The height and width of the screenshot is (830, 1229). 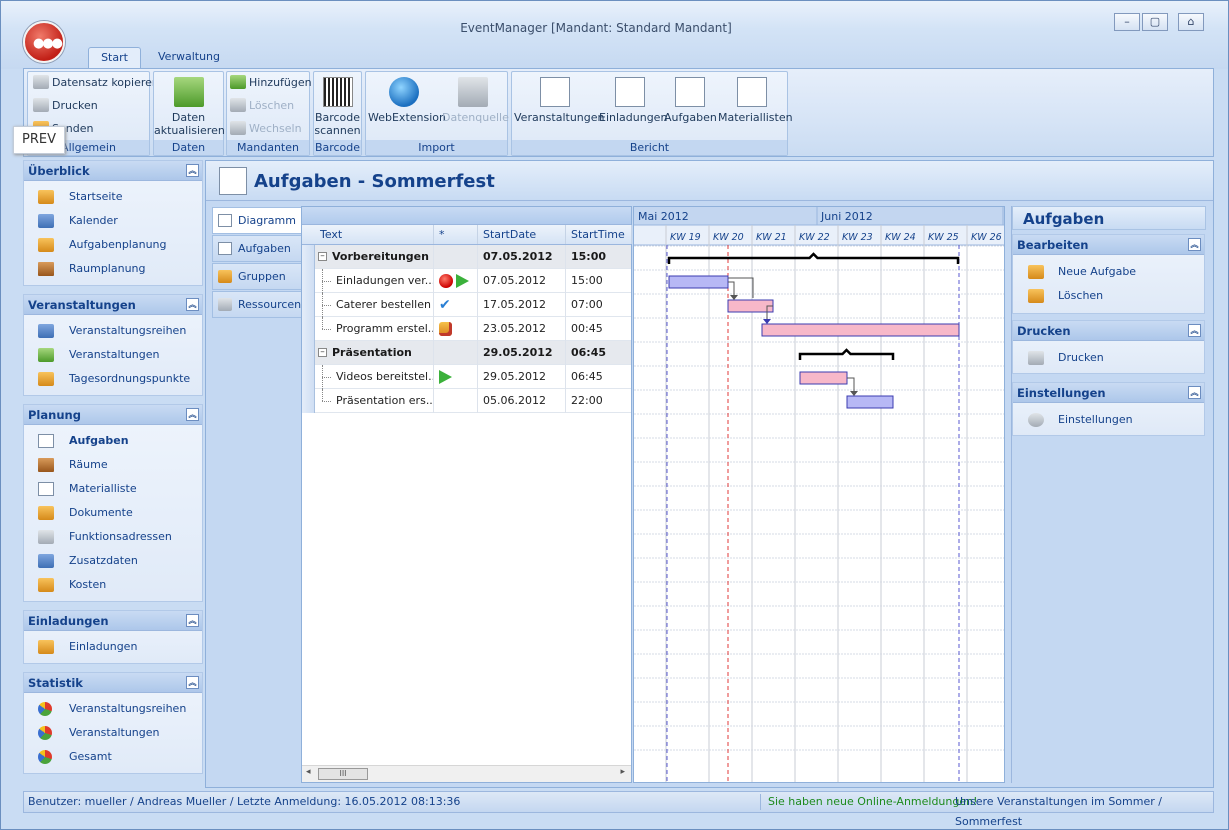 What do you see at coordinates (599, 234) in the screenshot?
I see `column-header-starttime: StartTime` at bounding box center [599, 234].